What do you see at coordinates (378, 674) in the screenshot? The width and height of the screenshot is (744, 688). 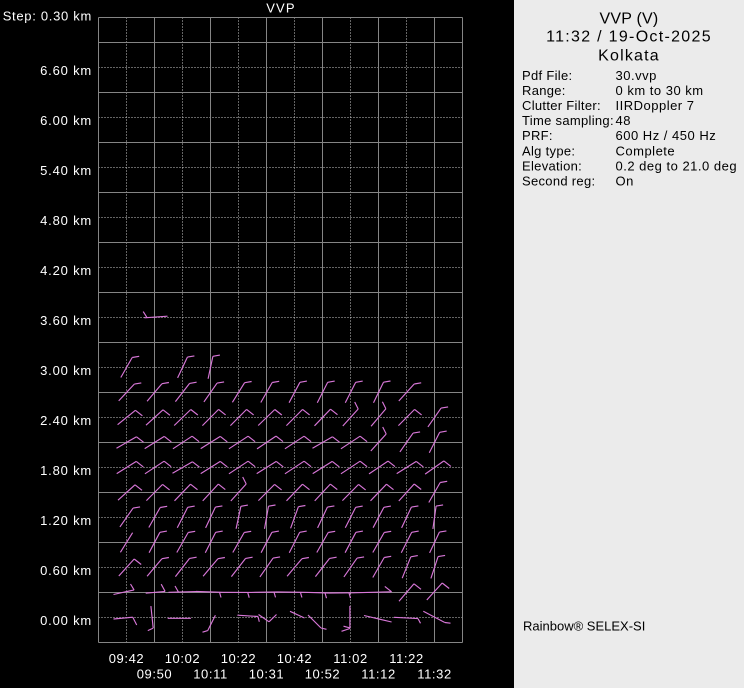 I see `svg-text: 11:12` at bounding box center [378, 674].